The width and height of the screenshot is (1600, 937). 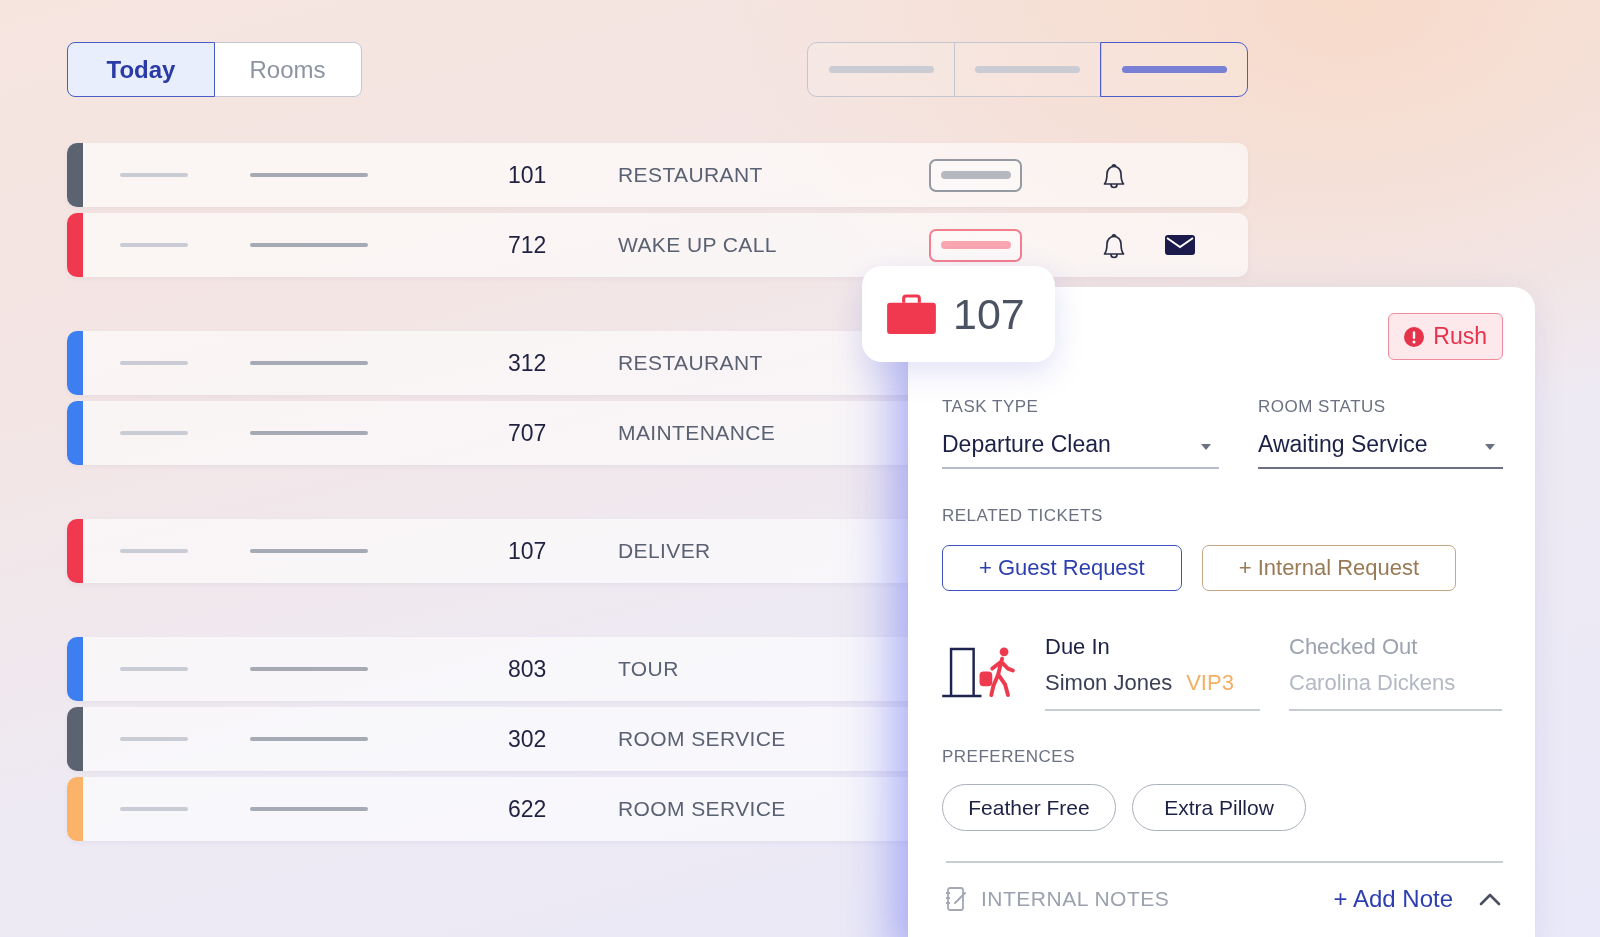 I want to click on guest-field: Simon Jones VIP3, so click(x=1152, y=685).